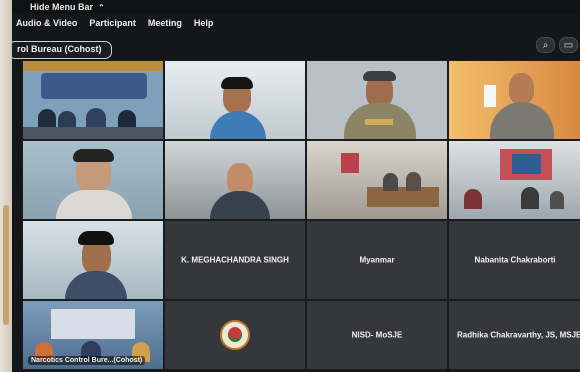 Image resolution: width=580 pixels, height=372 pixels. What do you see at coordinates (62, 7) in the screenshot?
I see `hide-menu-label: Hide Menu Bar` at bounding box center [62, 7].